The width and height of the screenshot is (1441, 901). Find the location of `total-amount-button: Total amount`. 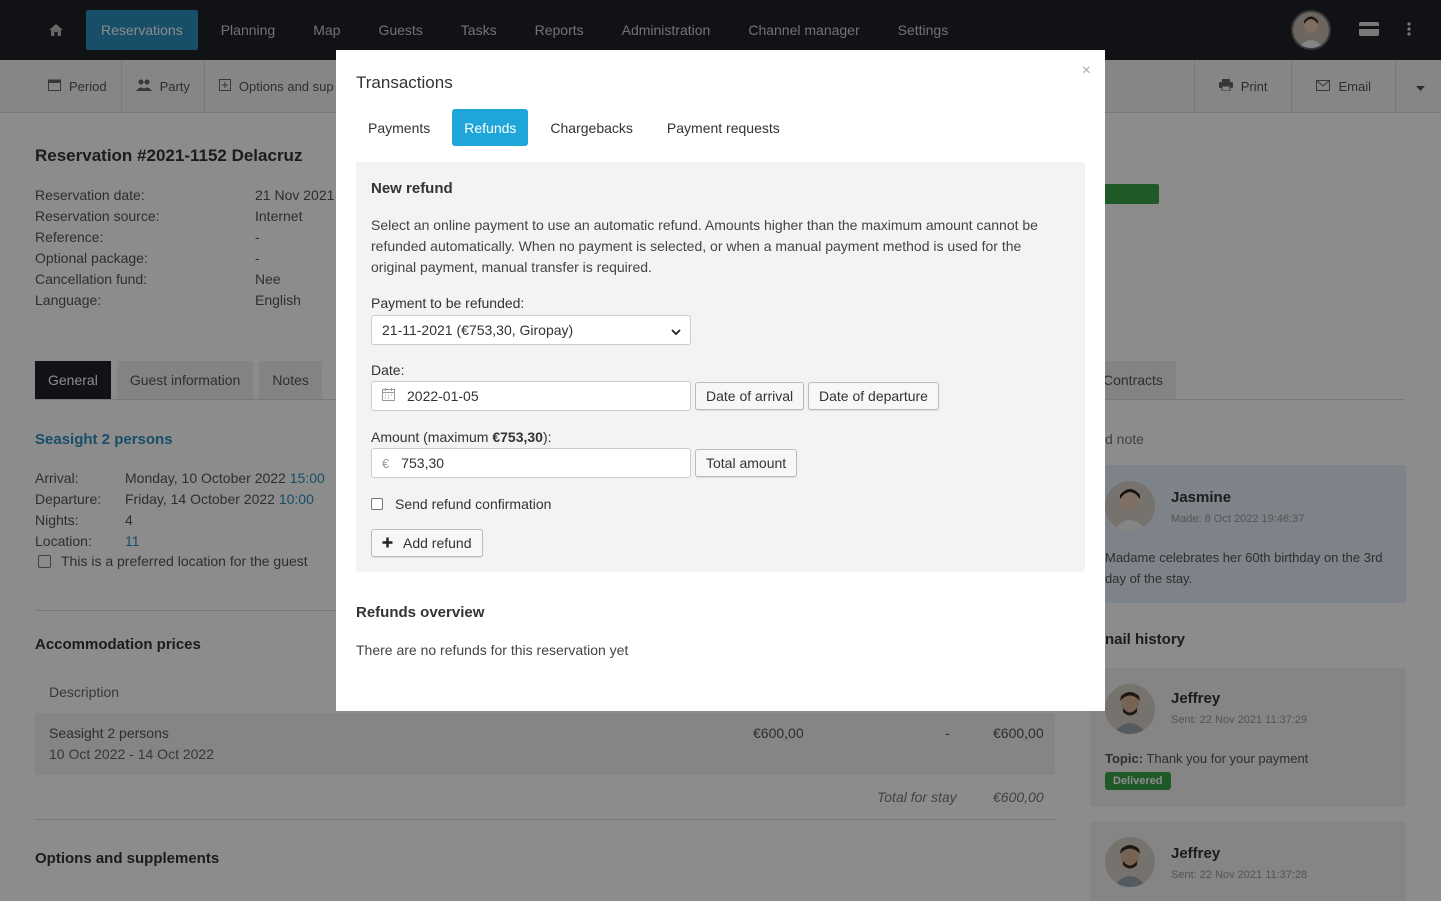

total-amount-button: Total amount is located at coordinates (746, 463).